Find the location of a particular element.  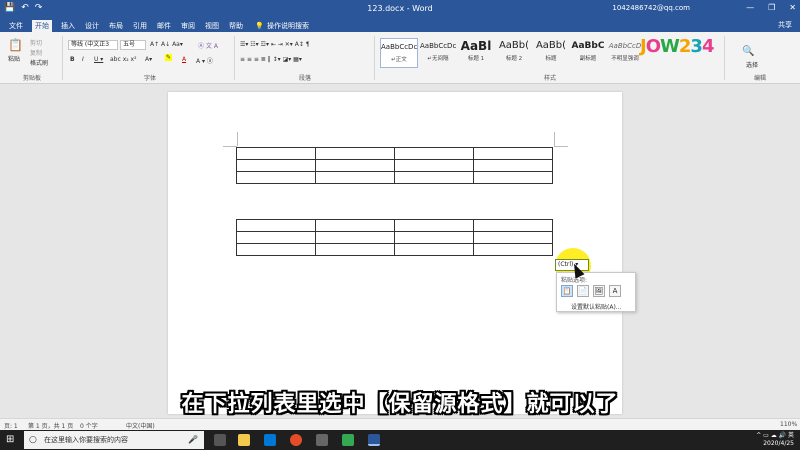

tab-help: 帮助 is located at coordinates (236, 26).